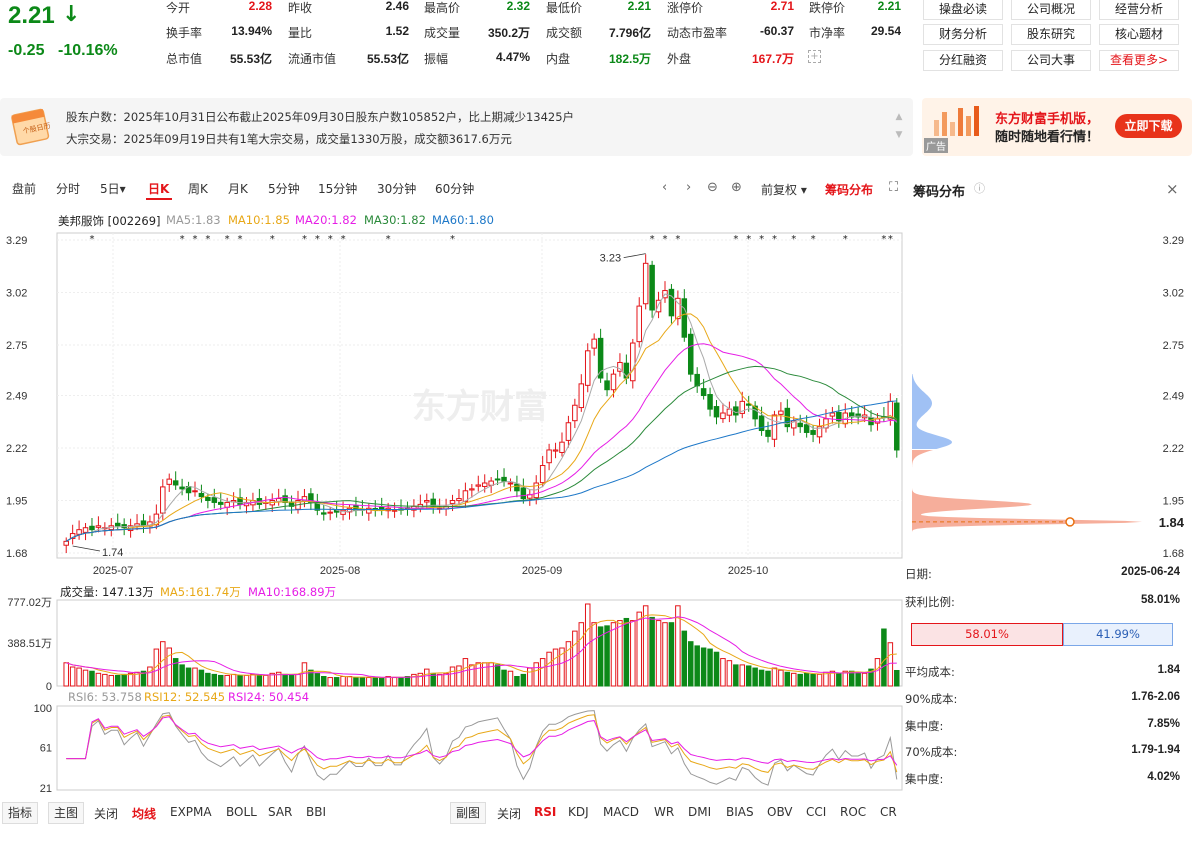  What do you see at coordinates (545, 812) in the screenshot?
I see `sub-indicator-tab-2: RSI` at bounding box center [545, 812].